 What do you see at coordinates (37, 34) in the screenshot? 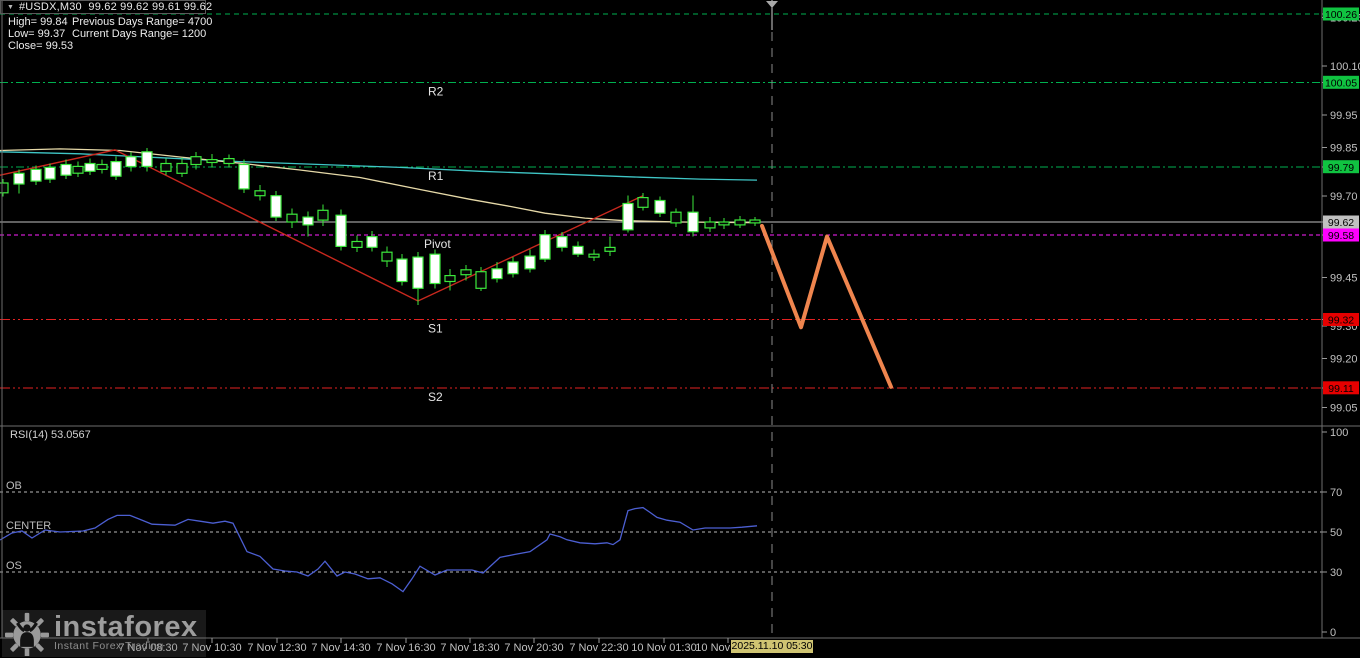
I see `info-low: Low= 99.37` at bounding box center [37, 34].